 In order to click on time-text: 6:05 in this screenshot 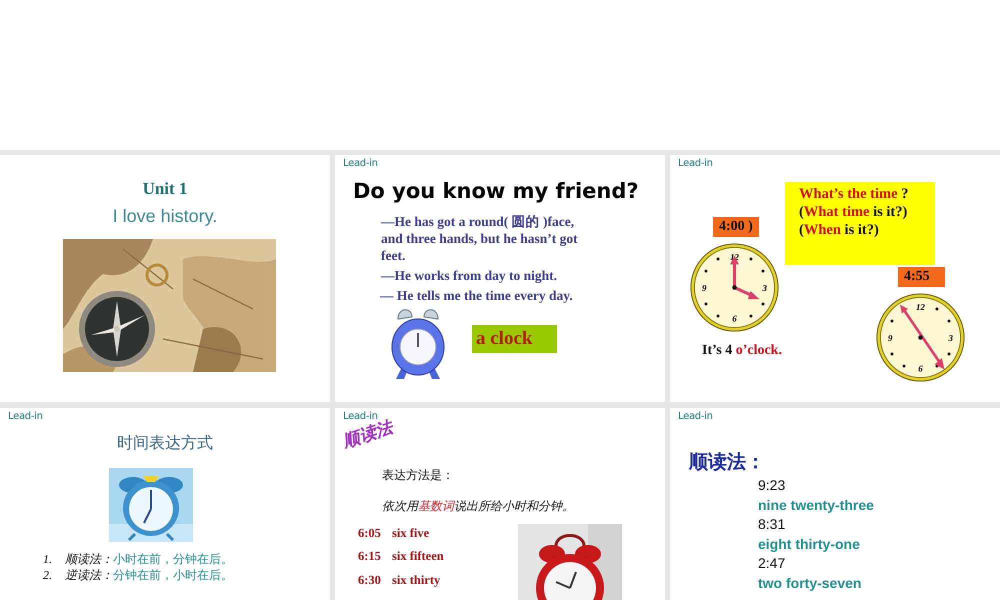, I will do `click(370, 533)`.